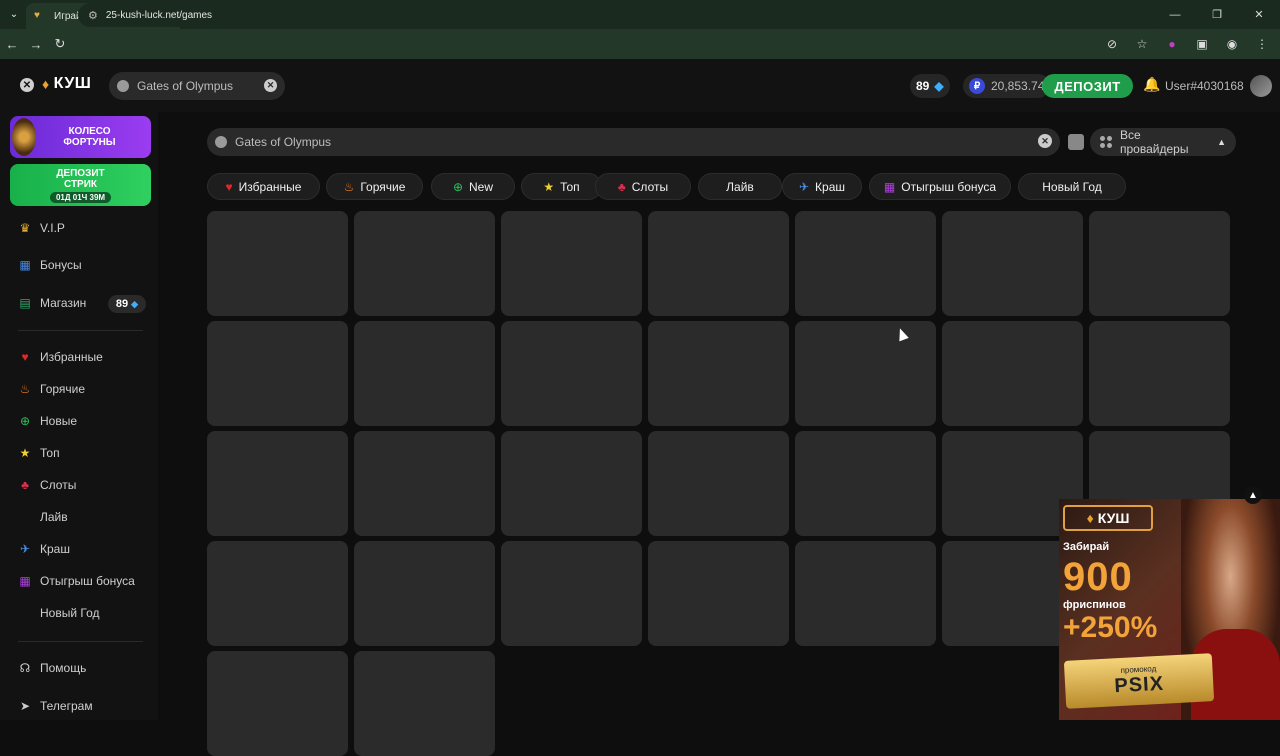  What do you see at coordinates (1217, 14) in the screenshot?
I see `maximize-icon: ❐` at bounding box center [1217, 14].